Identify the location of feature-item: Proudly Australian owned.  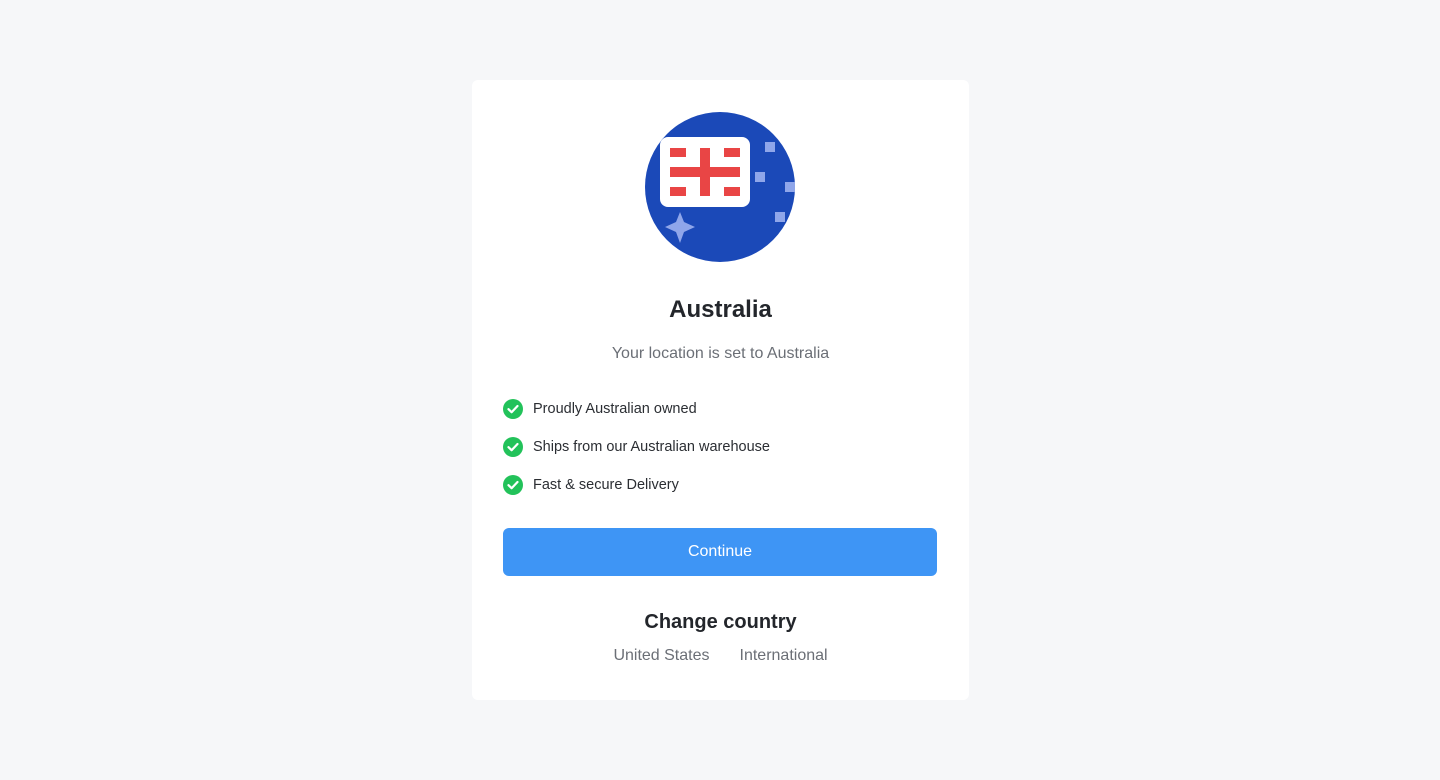
(636, 409).